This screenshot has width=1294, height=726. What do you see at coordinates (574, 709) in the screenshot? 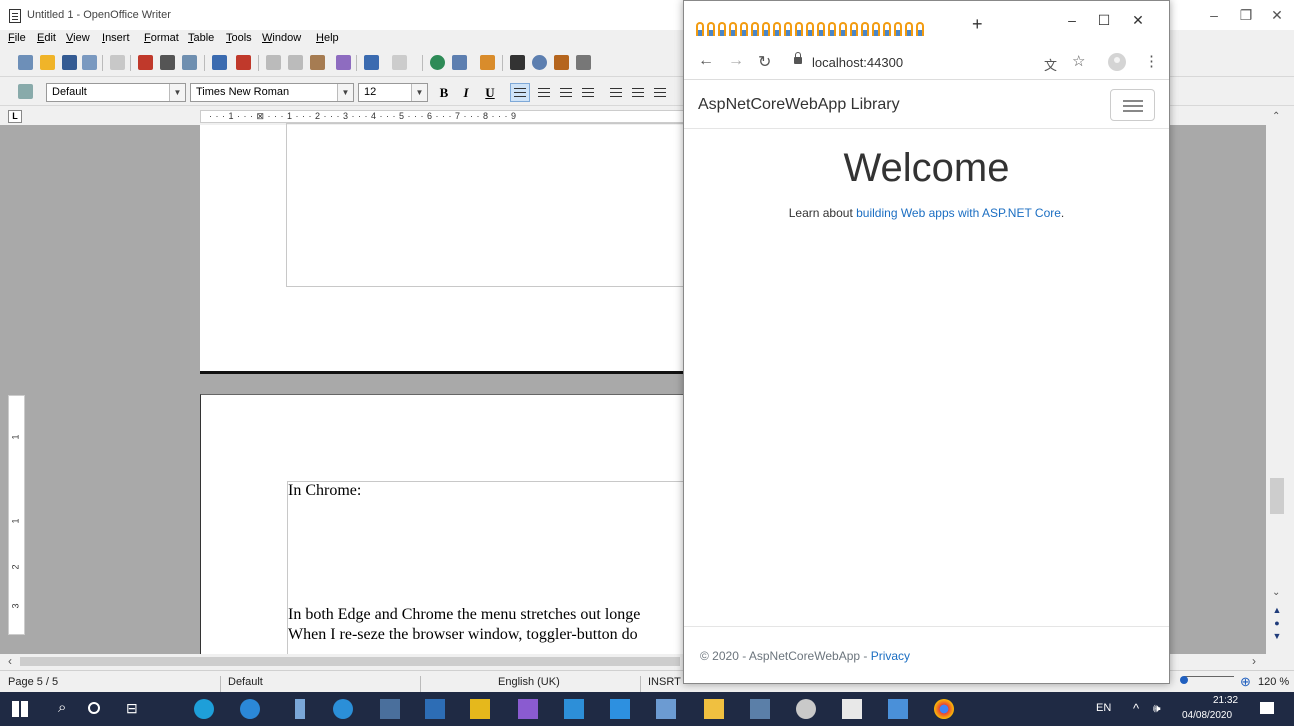
I see `vs-installer-icon` at bounding box center [574, 709].